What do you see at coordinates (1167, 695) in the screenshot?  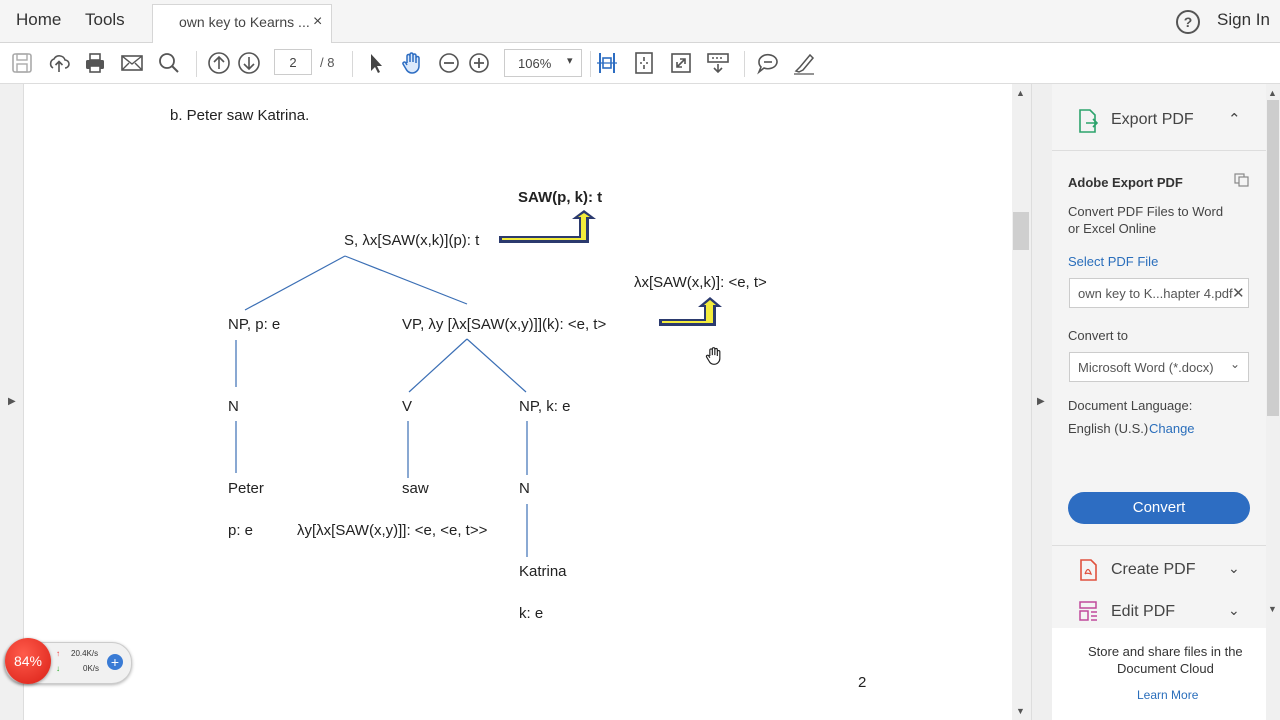 I see `learn-more-link: Learn More` at bounding box center [1167, 695].